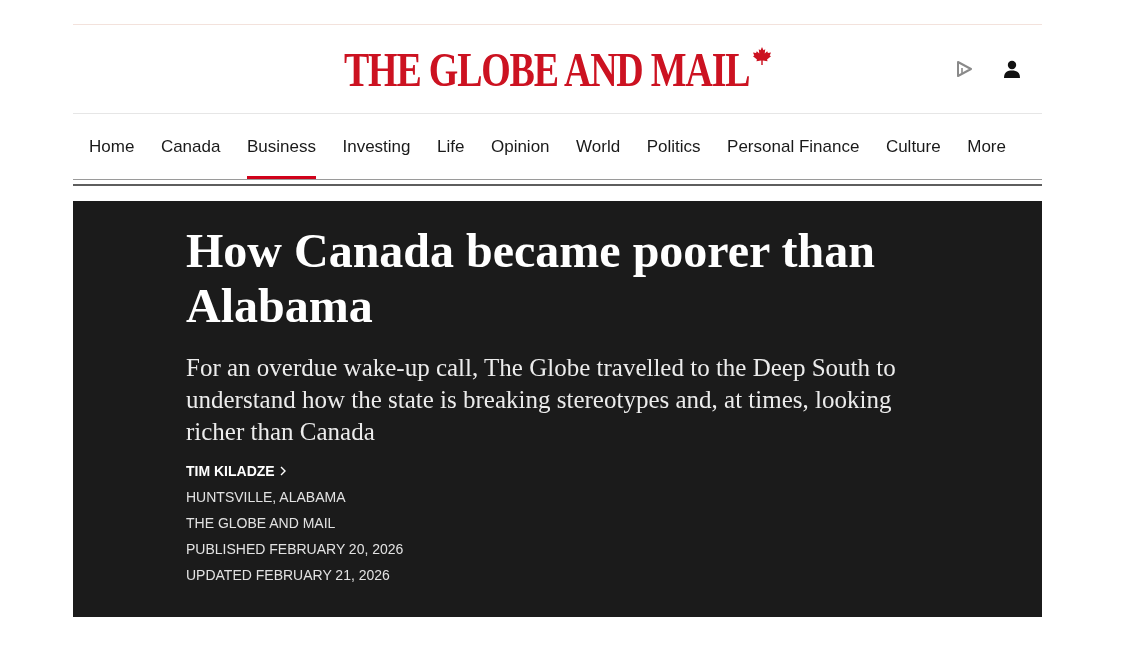  What do you see at coordinates (598, 146) in the screenshot?
I see `nav-tab: World` at bounding box center [598, 146].